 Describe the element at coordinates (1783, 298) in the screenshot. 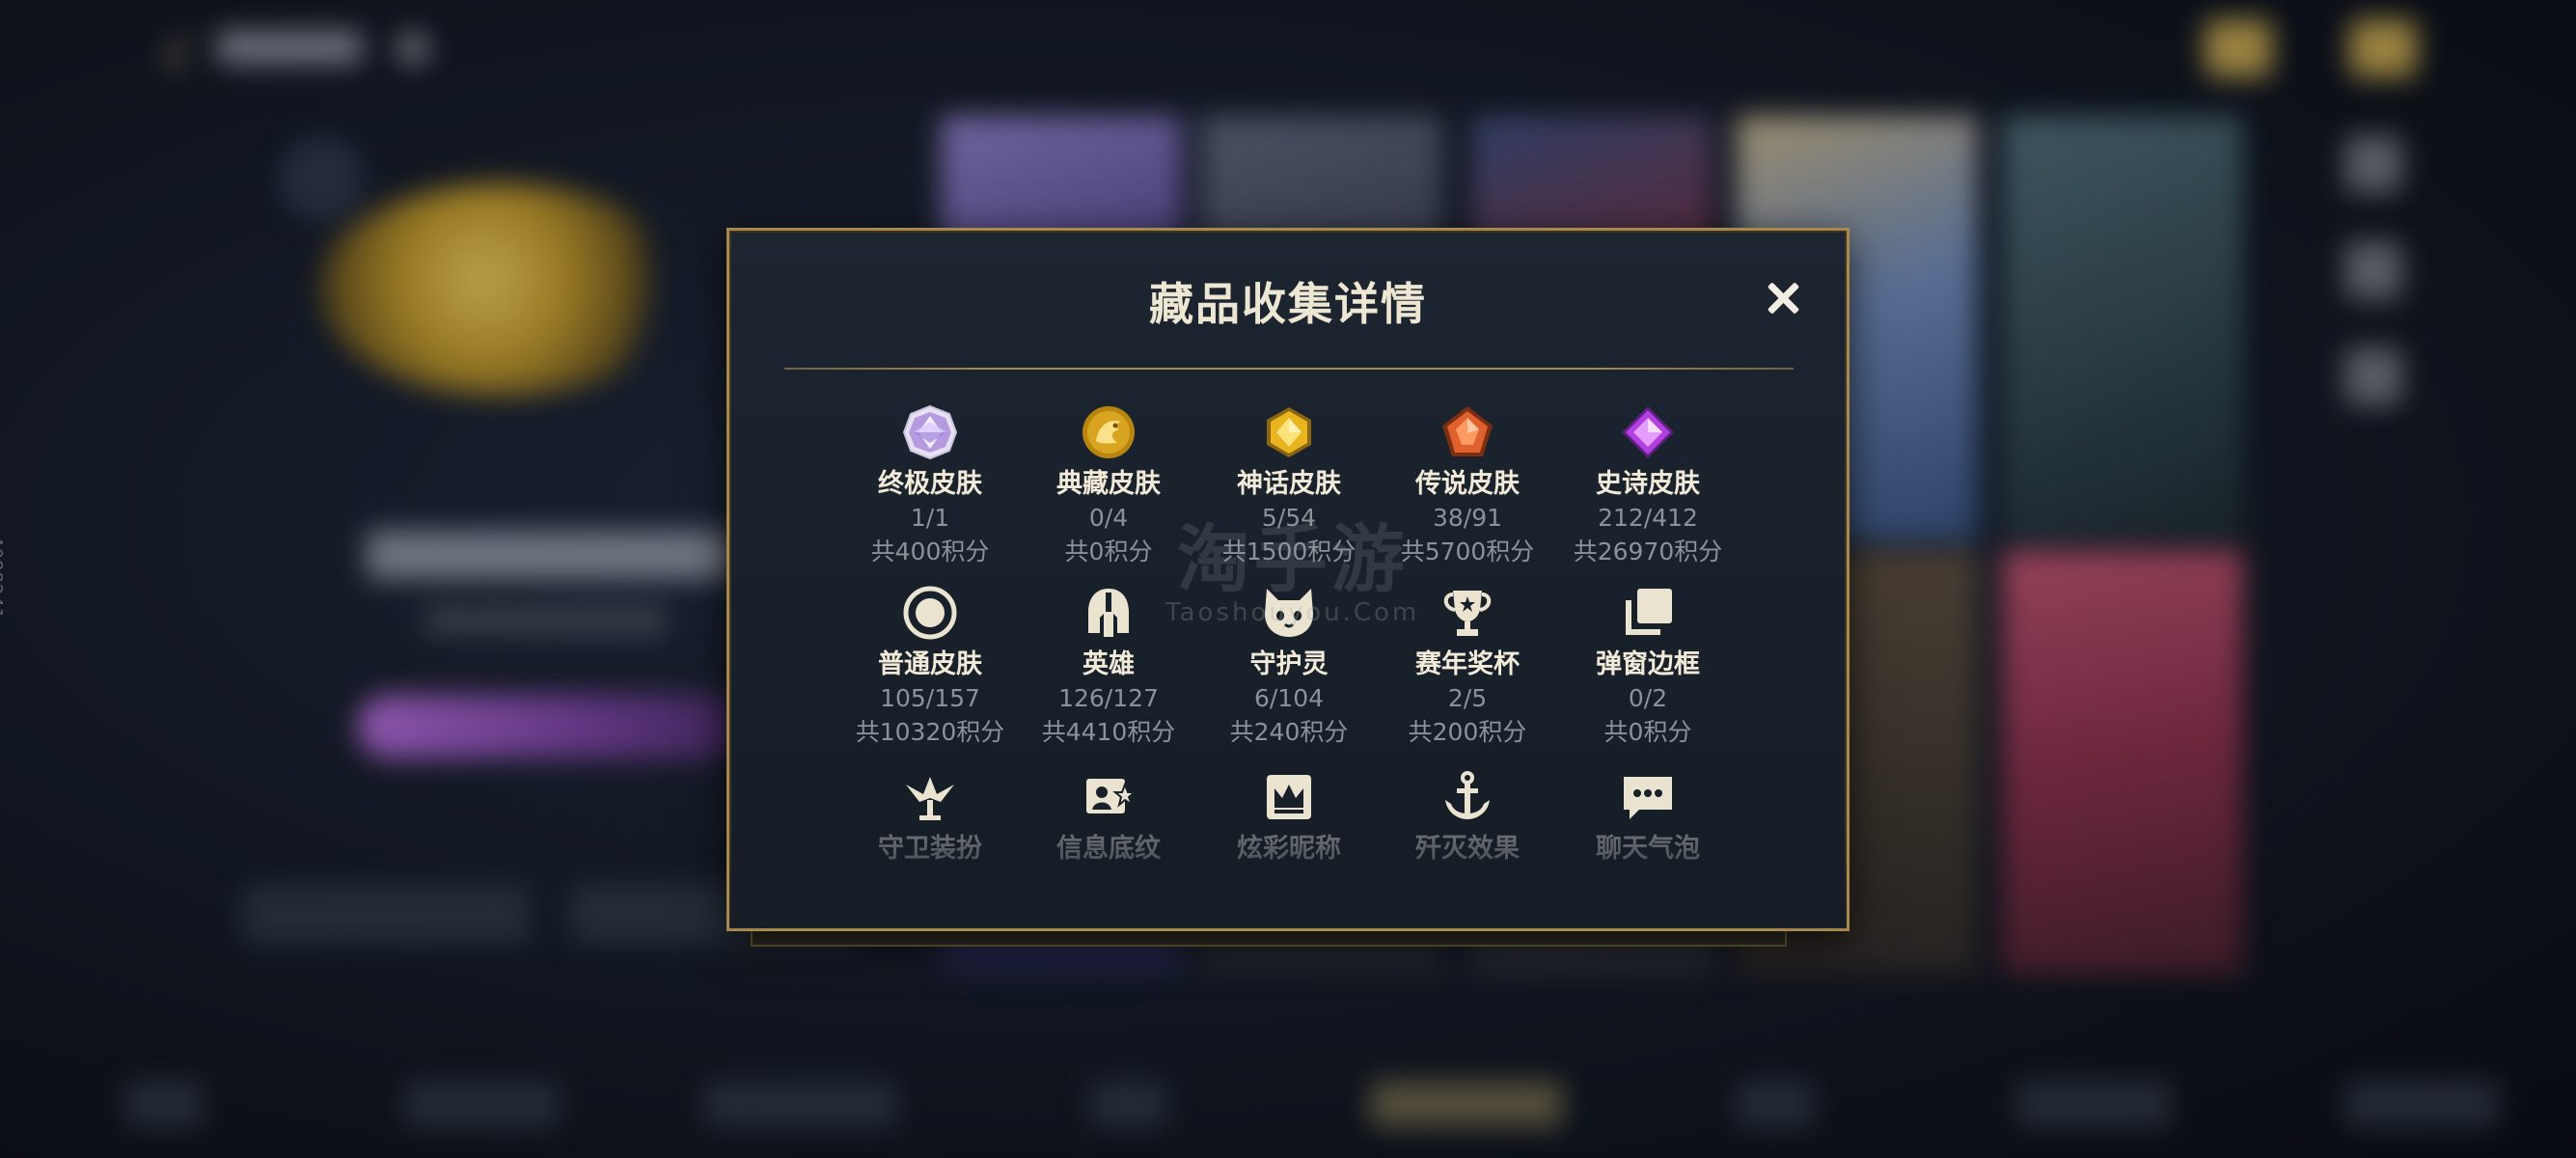

I see `close-button` at that location.